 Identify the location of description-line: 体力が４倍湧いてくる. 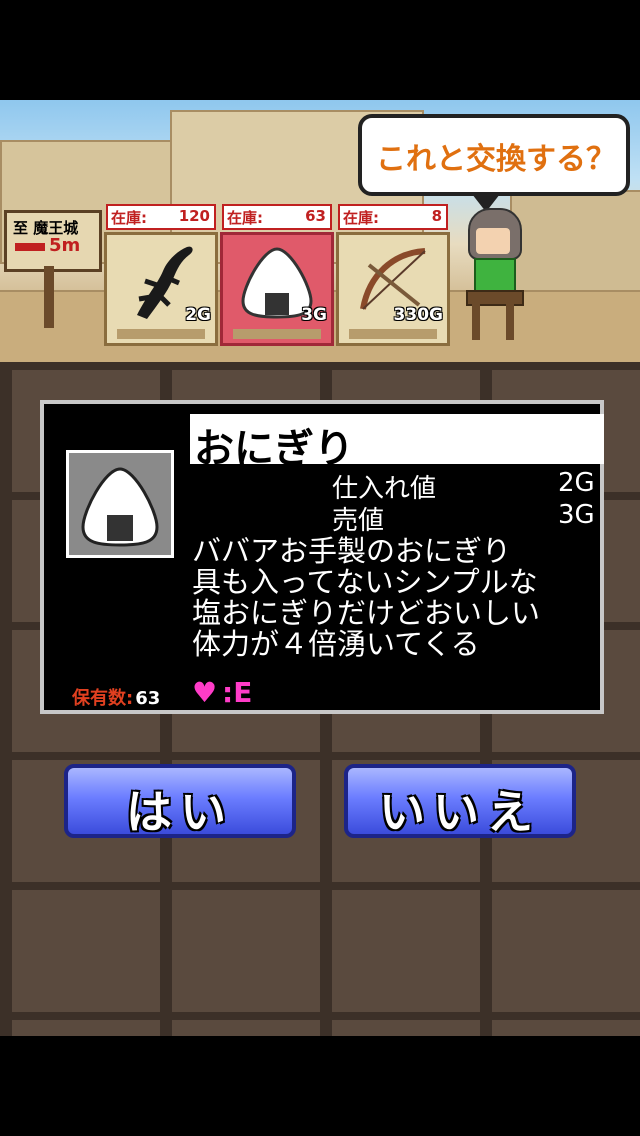
(336, 644).